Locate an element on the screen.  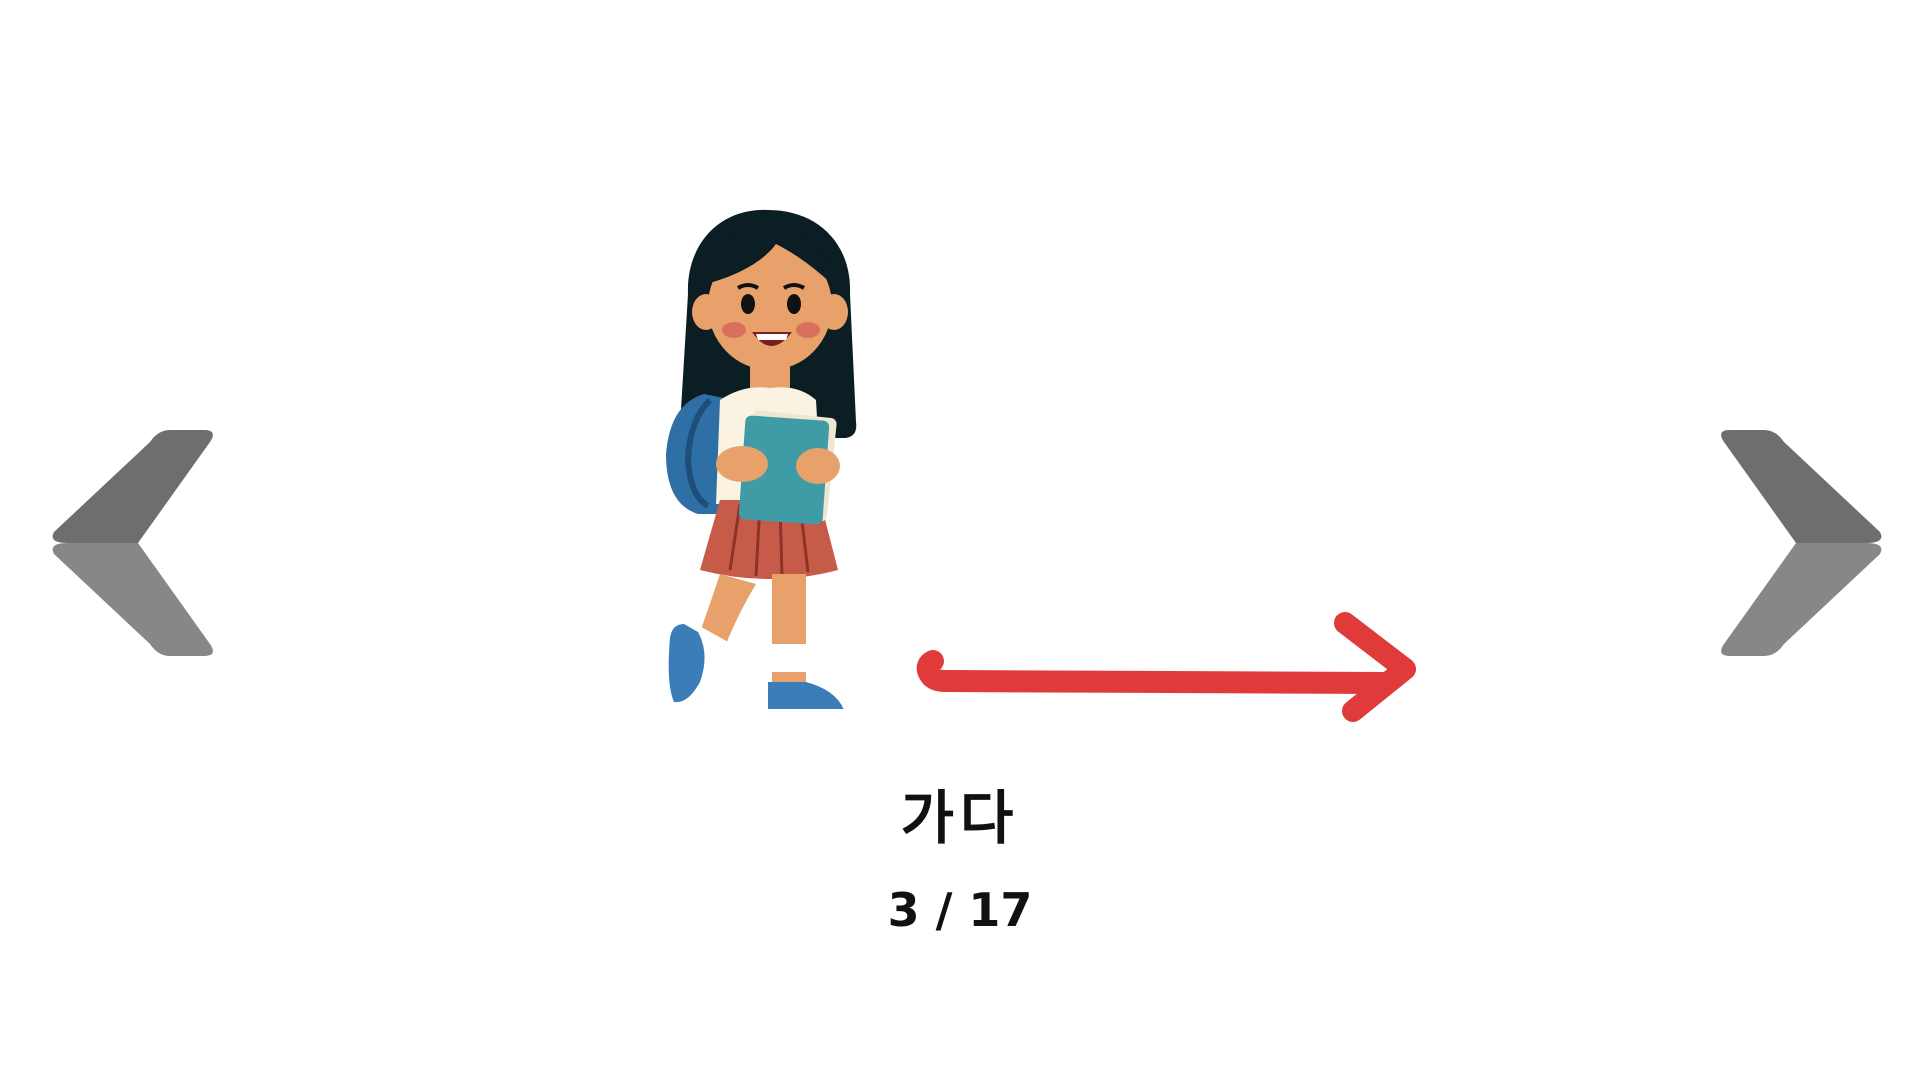
direction-arrow is located at coordinates (1172, 665).